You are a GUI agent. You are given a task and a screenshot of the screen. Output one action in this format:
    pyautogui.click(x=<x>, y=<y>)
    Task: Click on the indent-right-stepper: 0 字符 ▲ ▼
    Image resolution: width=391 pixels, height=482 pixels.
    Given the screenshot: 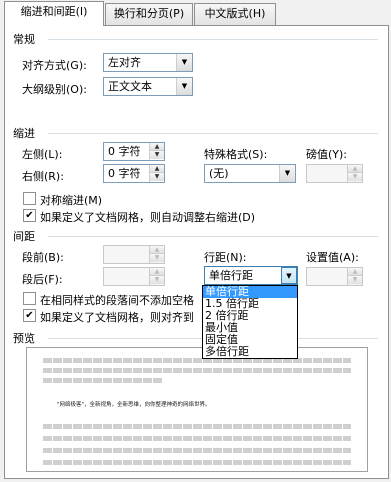 What is the action you would take?
    pyautogui.click(x=134, y=173)
    